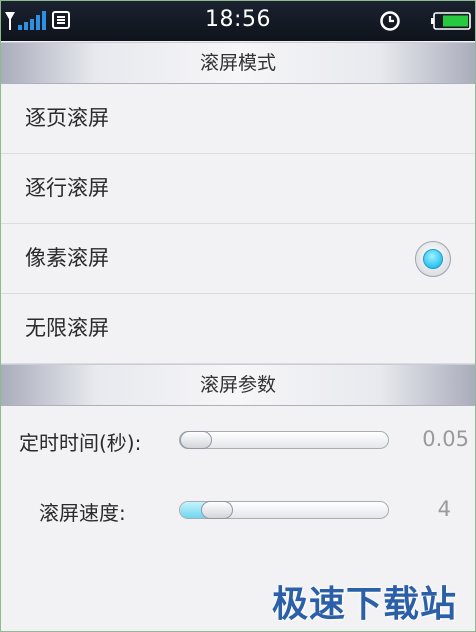 Image resolution: width=476 pixels, height=632 pixels. What do you see at coordinates (445, 439) in the screenshot?
I see `timer-value: 0.05` at bounding box center [445, 439].